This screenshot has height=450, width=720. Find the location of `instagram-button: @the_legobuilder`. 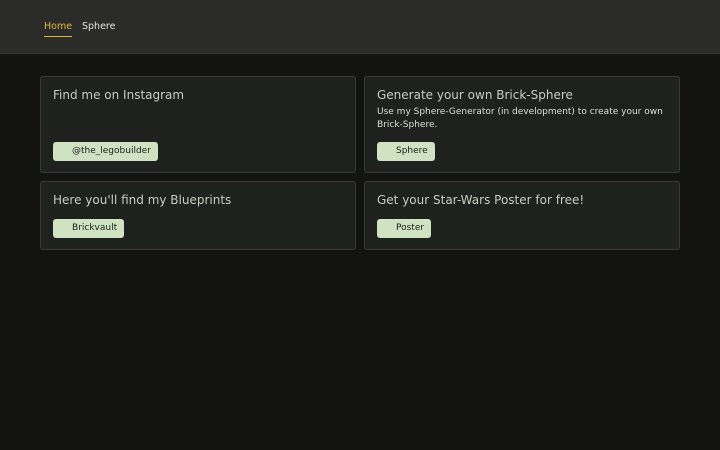

instagram-button: @the_legobuilder is located at coordinates (105, 151).